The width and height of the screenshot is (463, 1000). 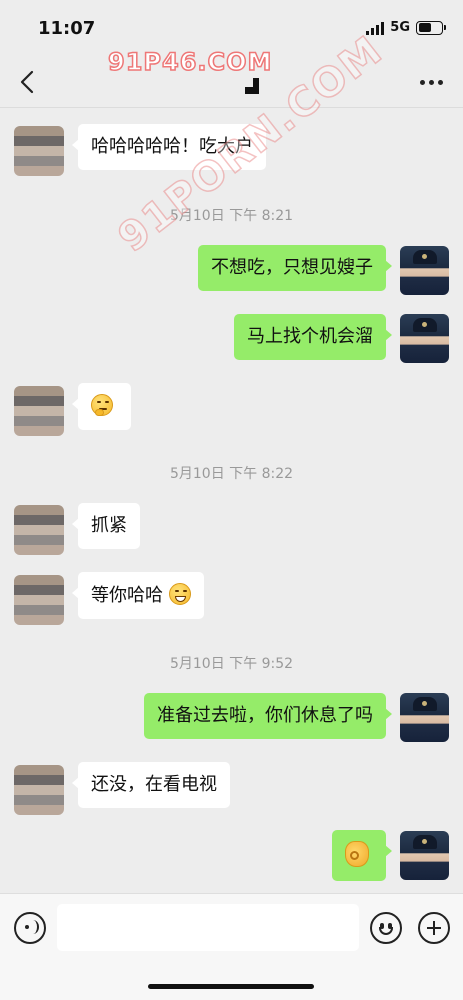 I want to click on timestamp: 5月10日 下午 8:22, so click(x=231, y=474).